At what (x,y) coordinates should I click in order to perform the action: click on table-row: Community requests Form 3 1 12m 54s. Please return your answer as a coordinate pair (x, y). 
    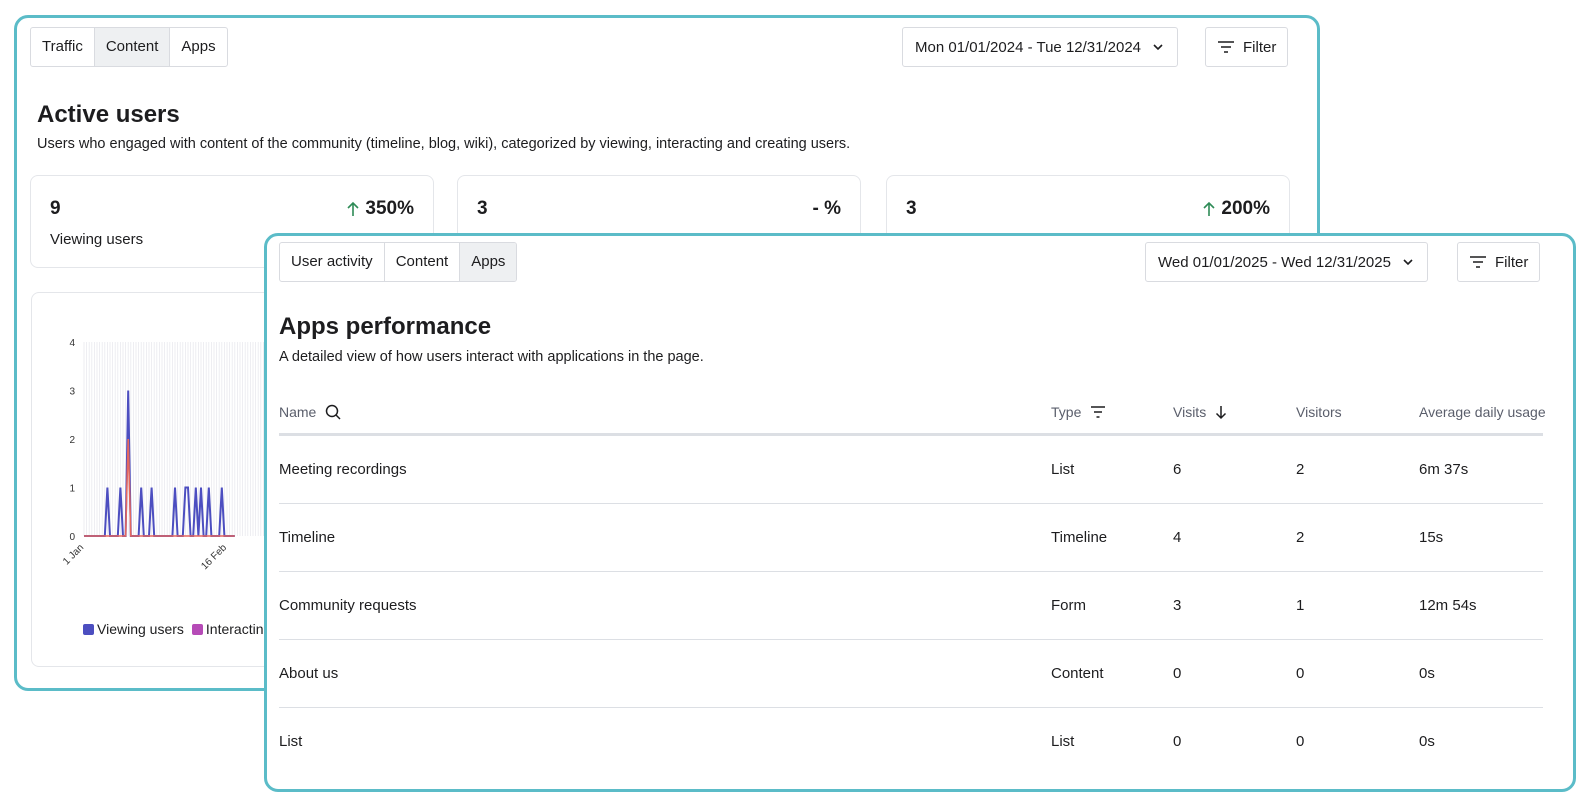
    Looking at the image, I should click on (911, 606).